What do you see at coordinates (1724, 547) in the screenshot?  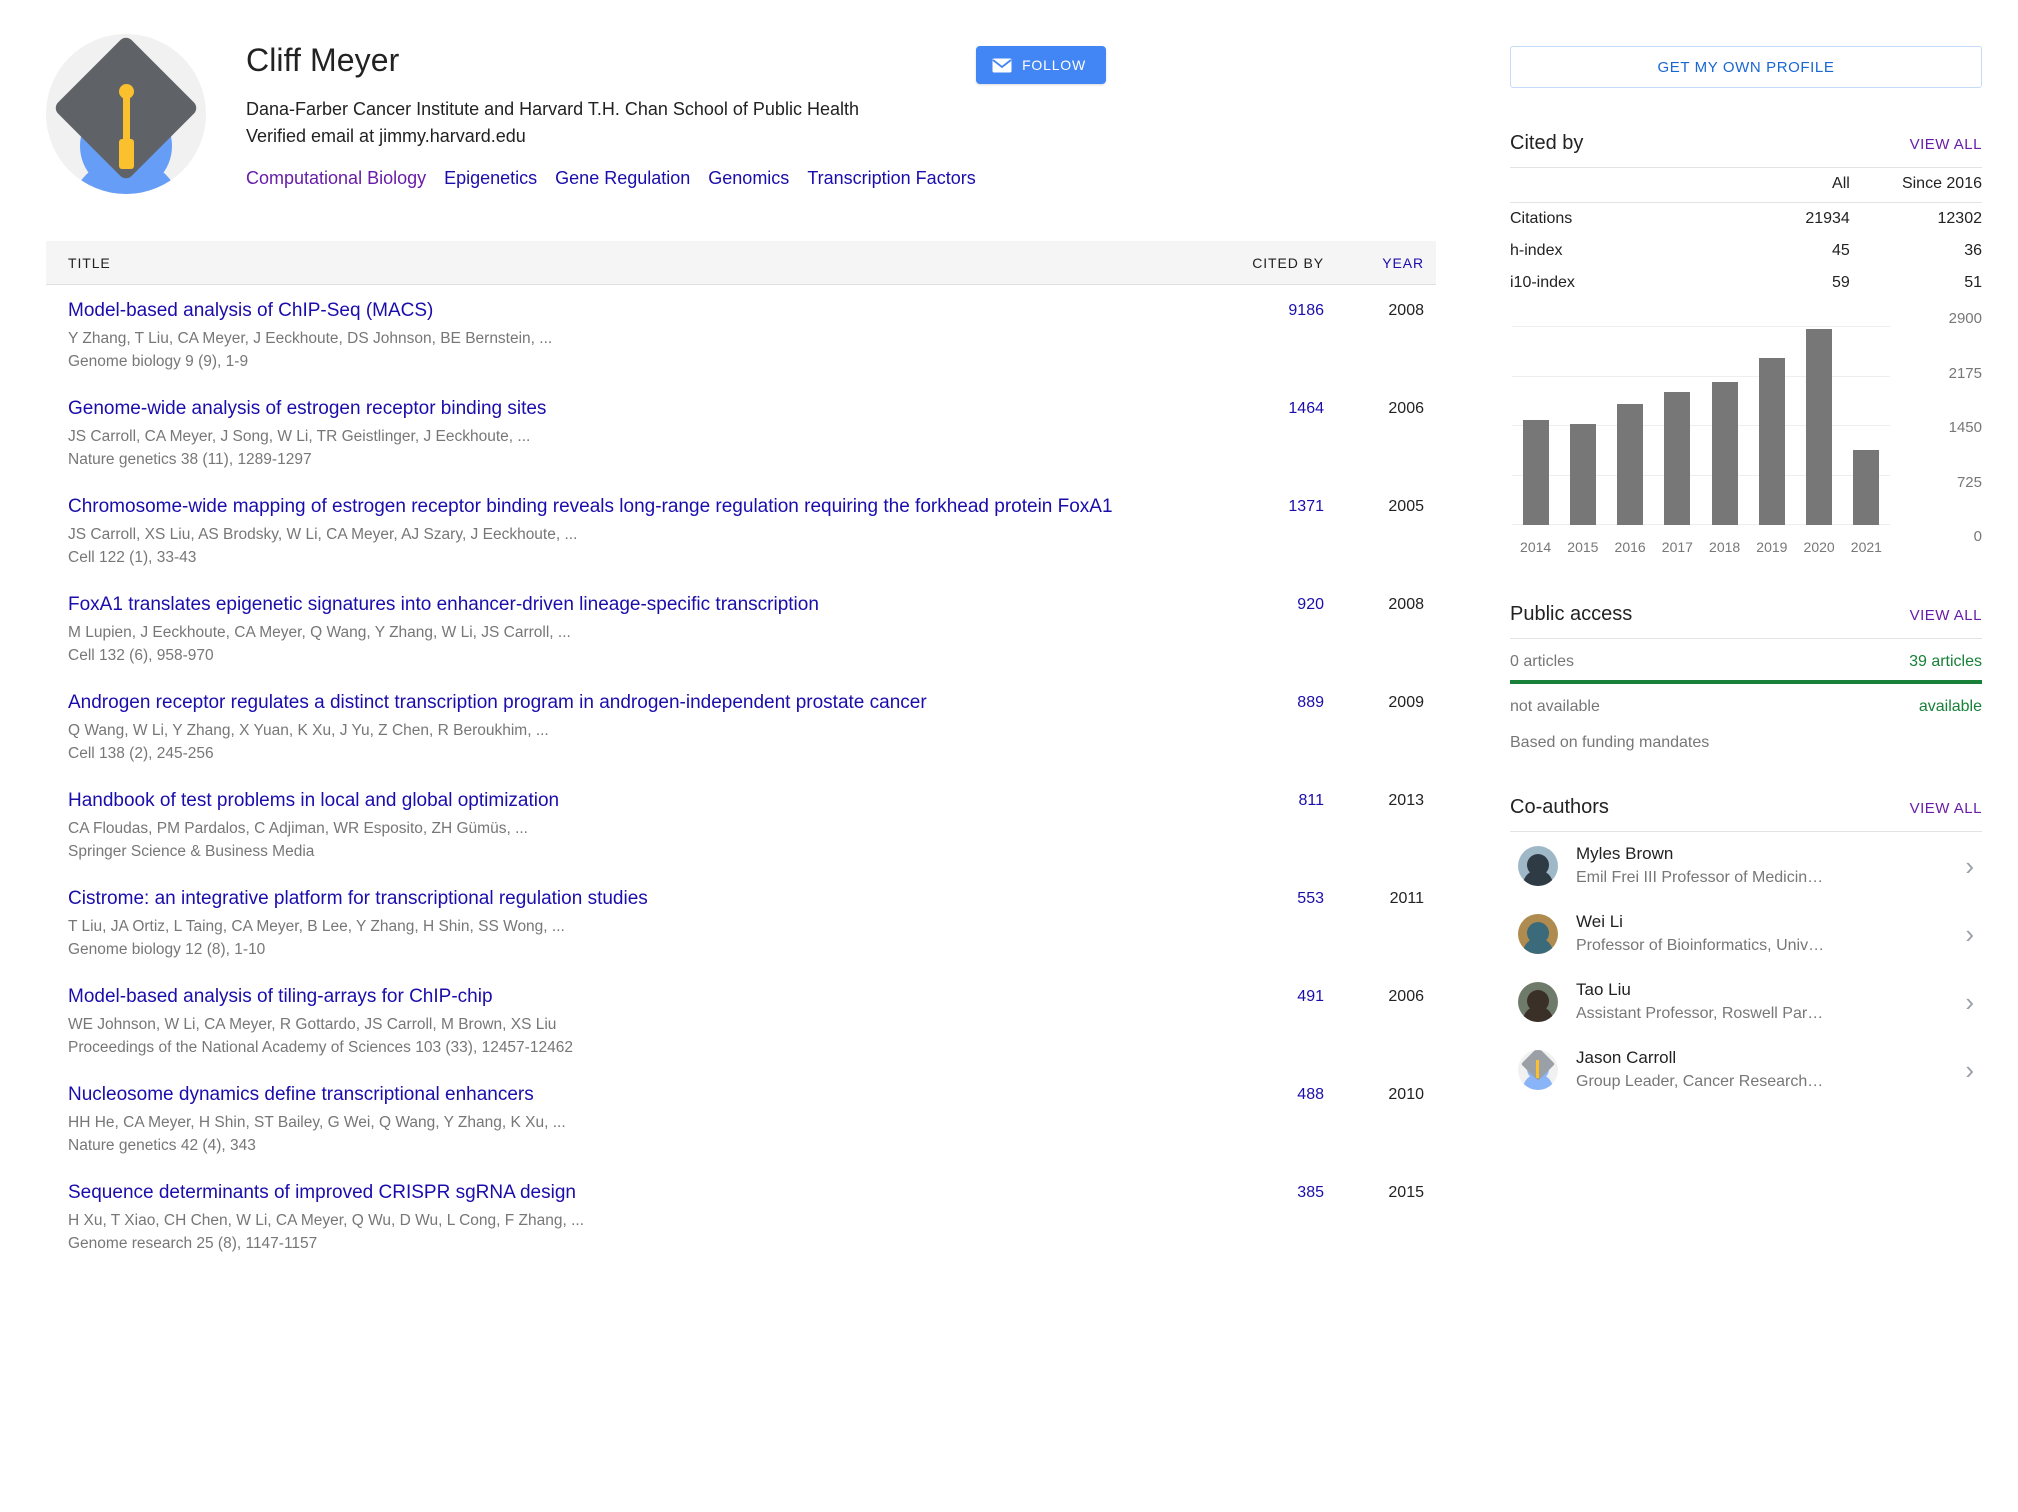 I see `chart-x-tick-label: 2018` at bounding box center [1724, 547].